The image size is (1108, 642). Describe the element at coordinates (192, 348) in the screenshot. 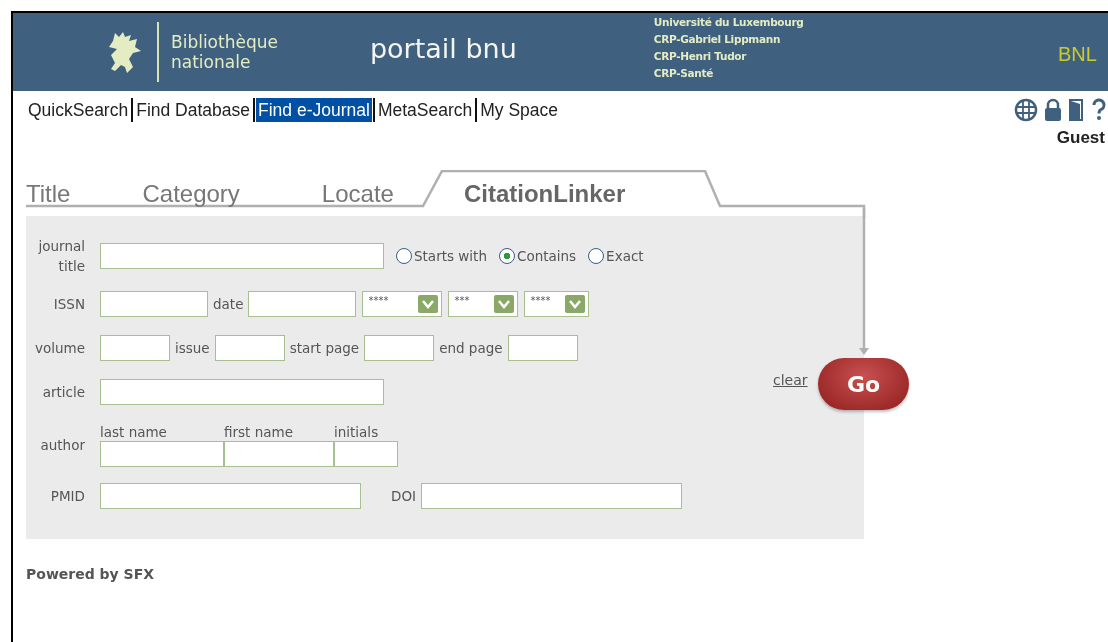

I see `field-label: issue` at that location.